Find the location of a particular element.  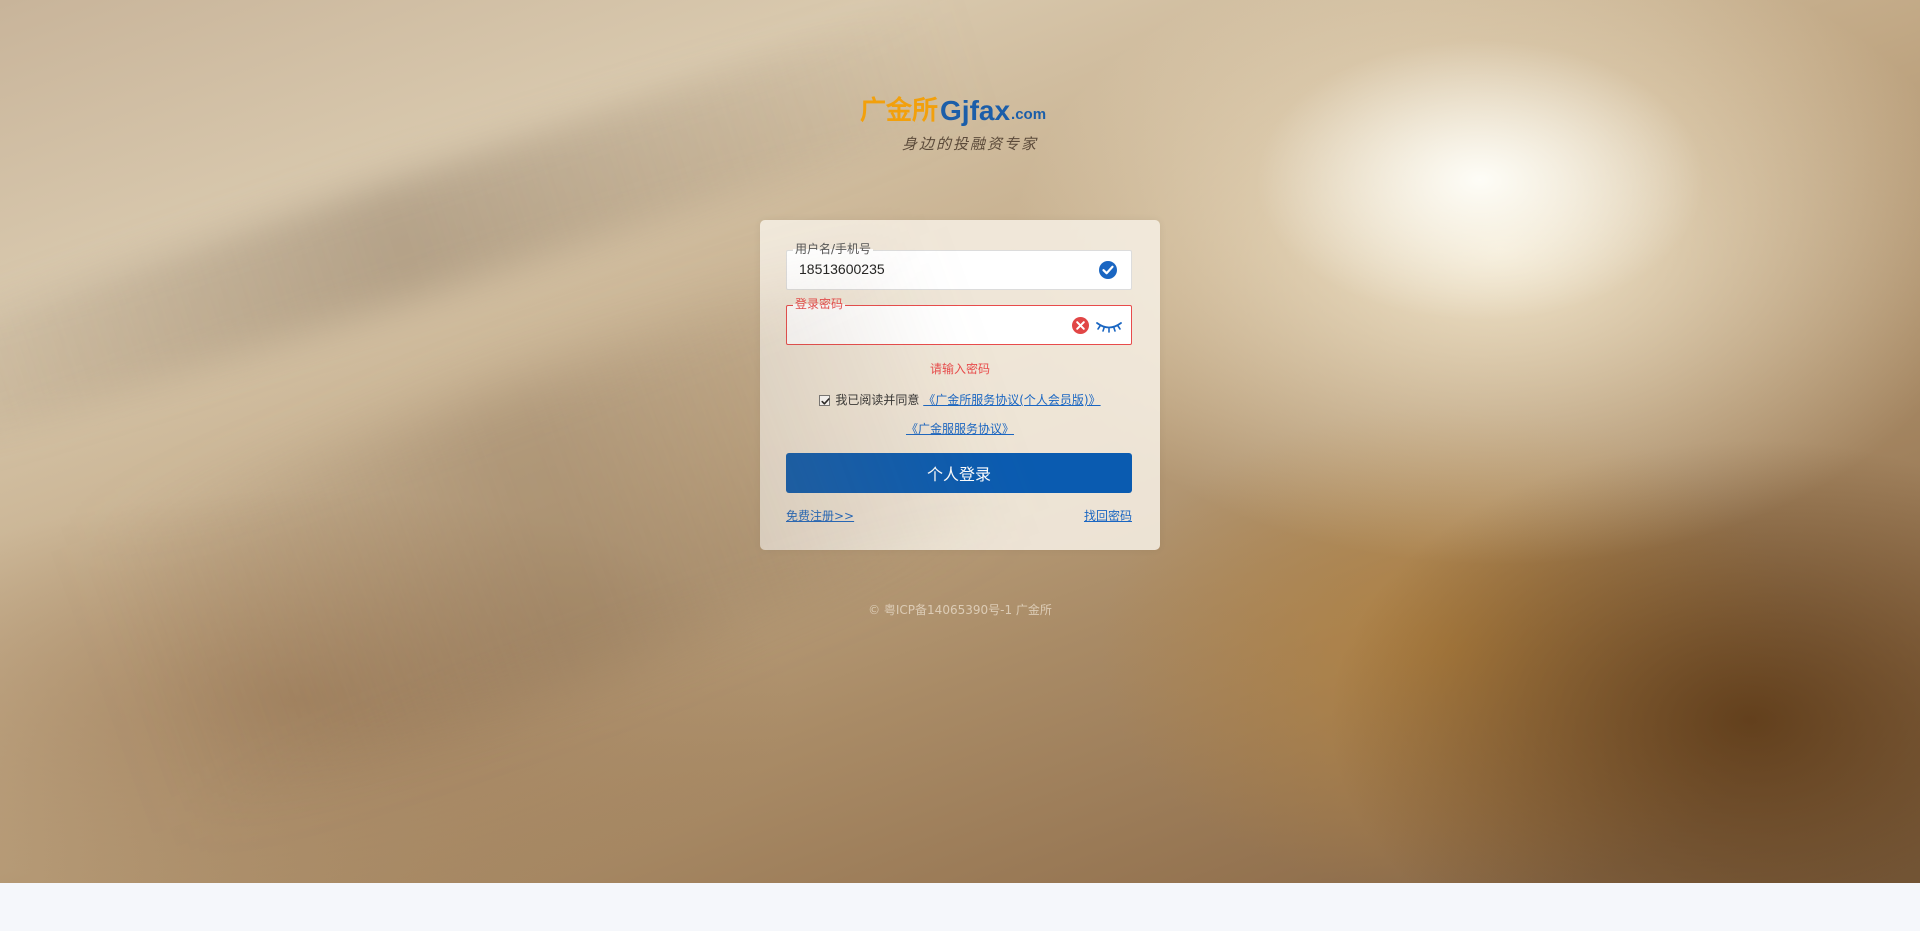

service-agreement-link: 《广金所服务协议(个人会员版)》 is located at coordinates (1011, 400).